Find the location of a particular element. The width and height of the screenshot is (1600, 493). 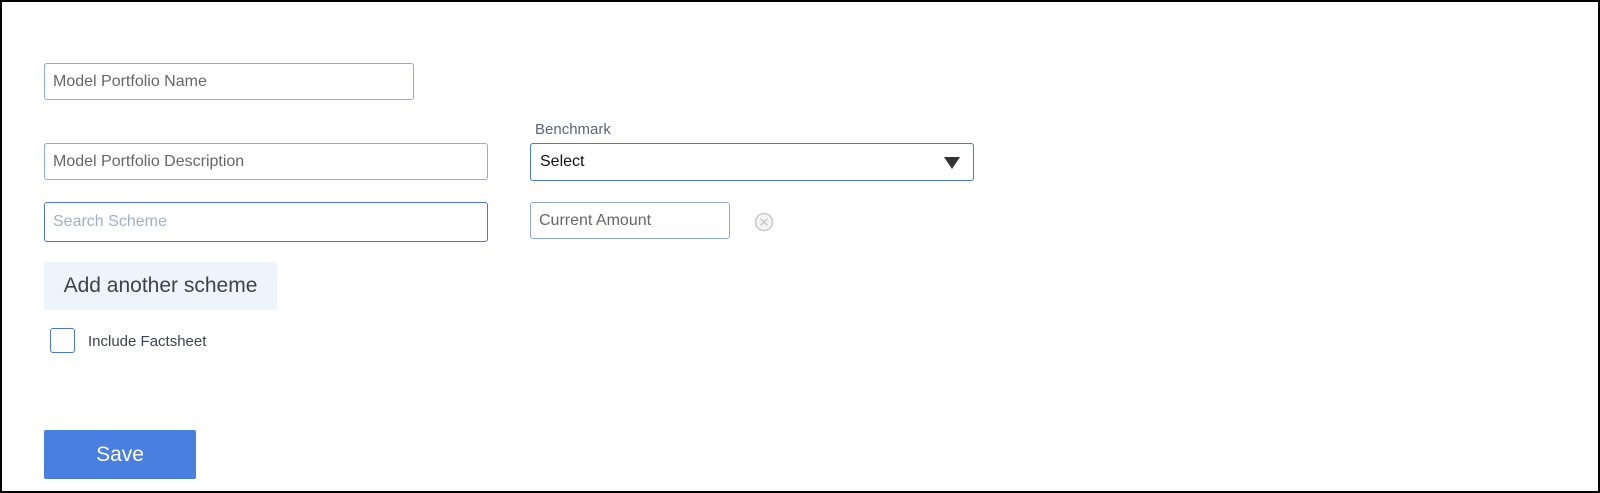

benchmark-selected-value: Select is located at coordinates (562, 161).